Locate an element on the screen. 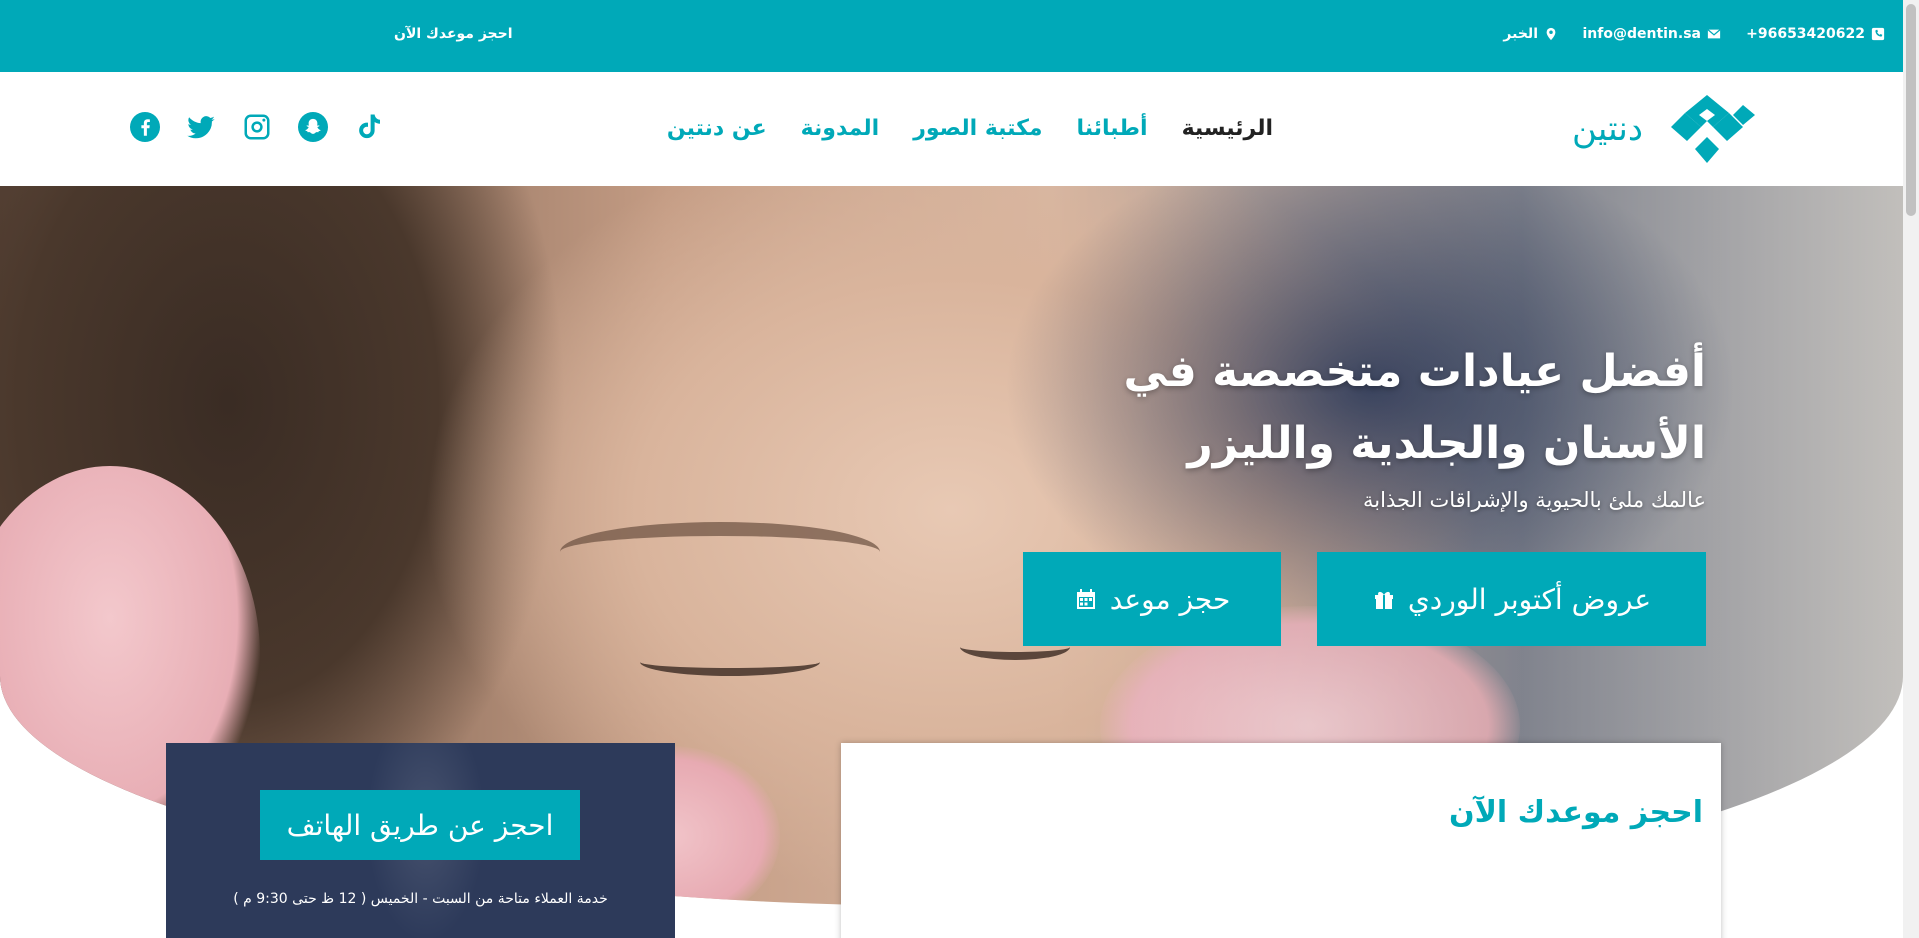  city-name: الخبر is located at coordinates (1520, 34).